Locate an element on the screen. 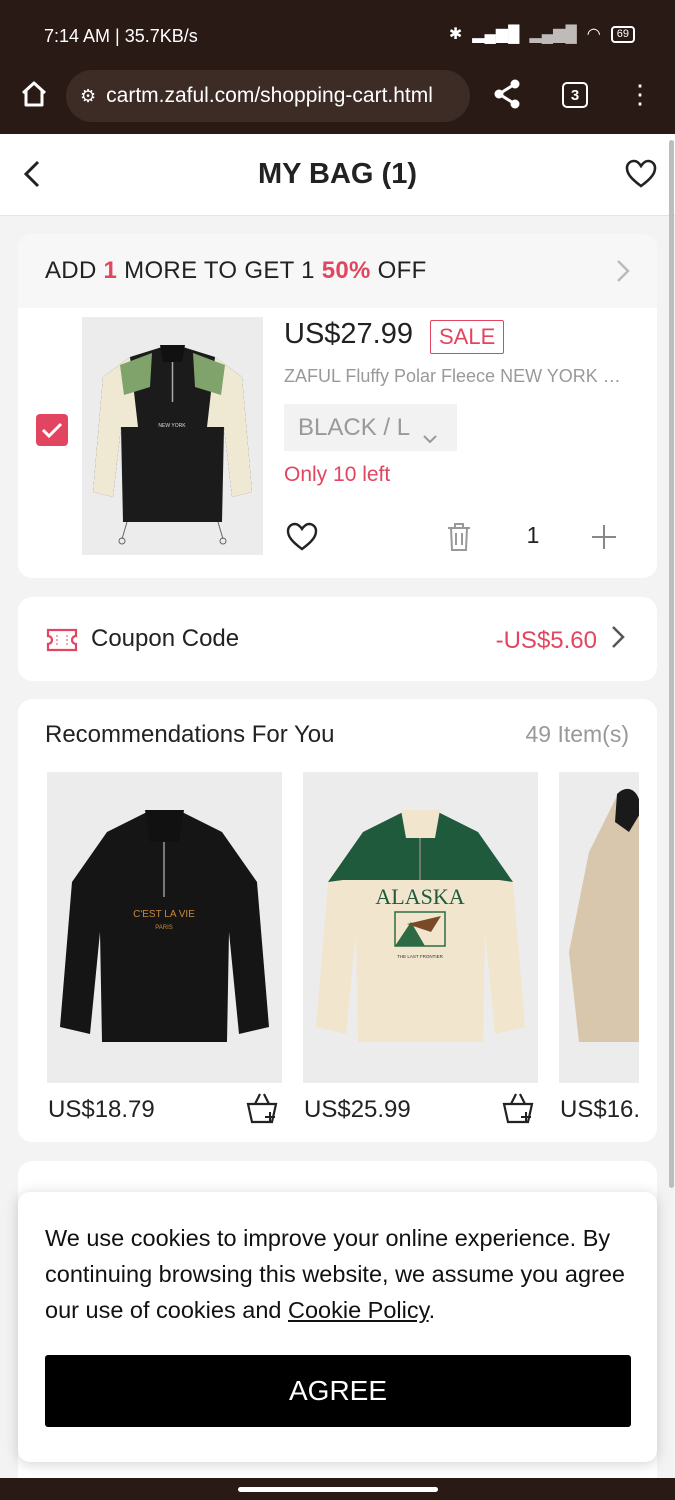 This screenshot has width=675, height=1500. cookie-policy-link: Cookie Policy is located at coordinates (358, 1310).